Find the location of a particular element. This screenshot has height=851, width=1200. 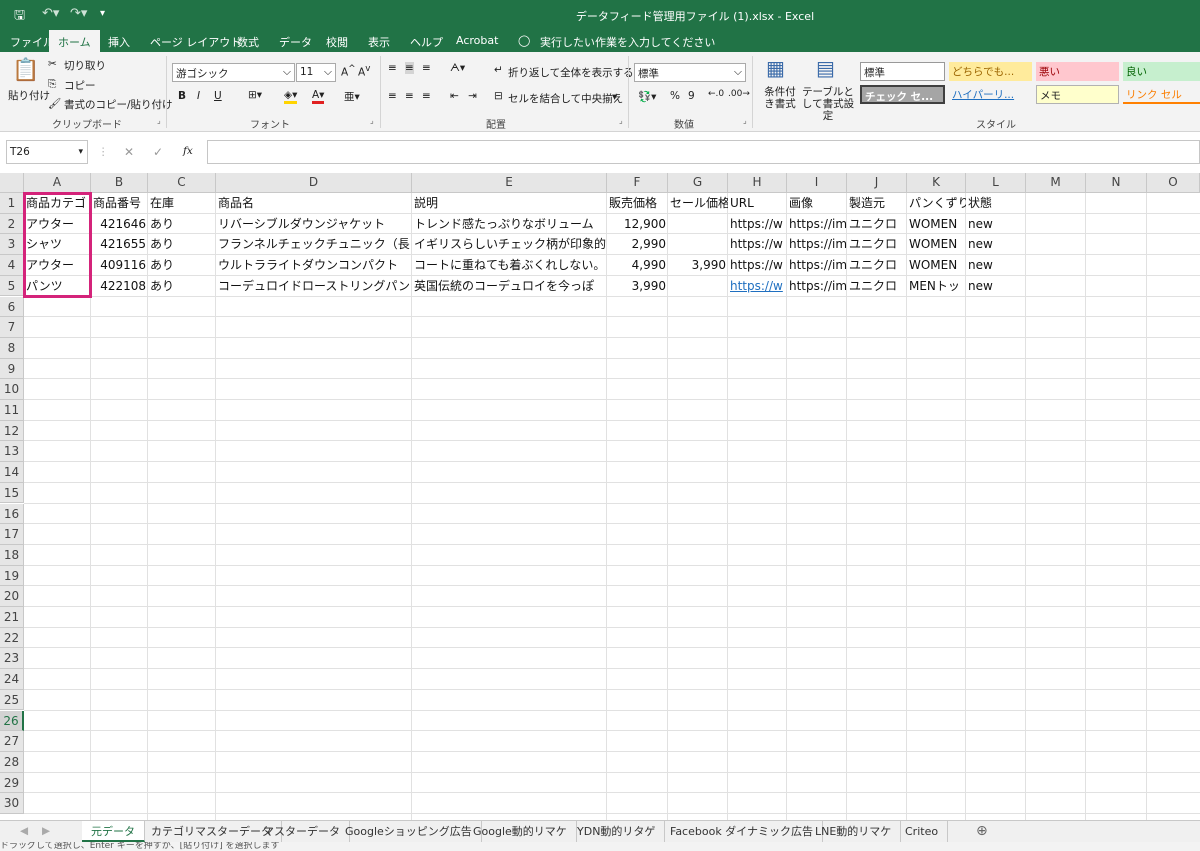

column-header-G: G is located at coordinates (698, 183).